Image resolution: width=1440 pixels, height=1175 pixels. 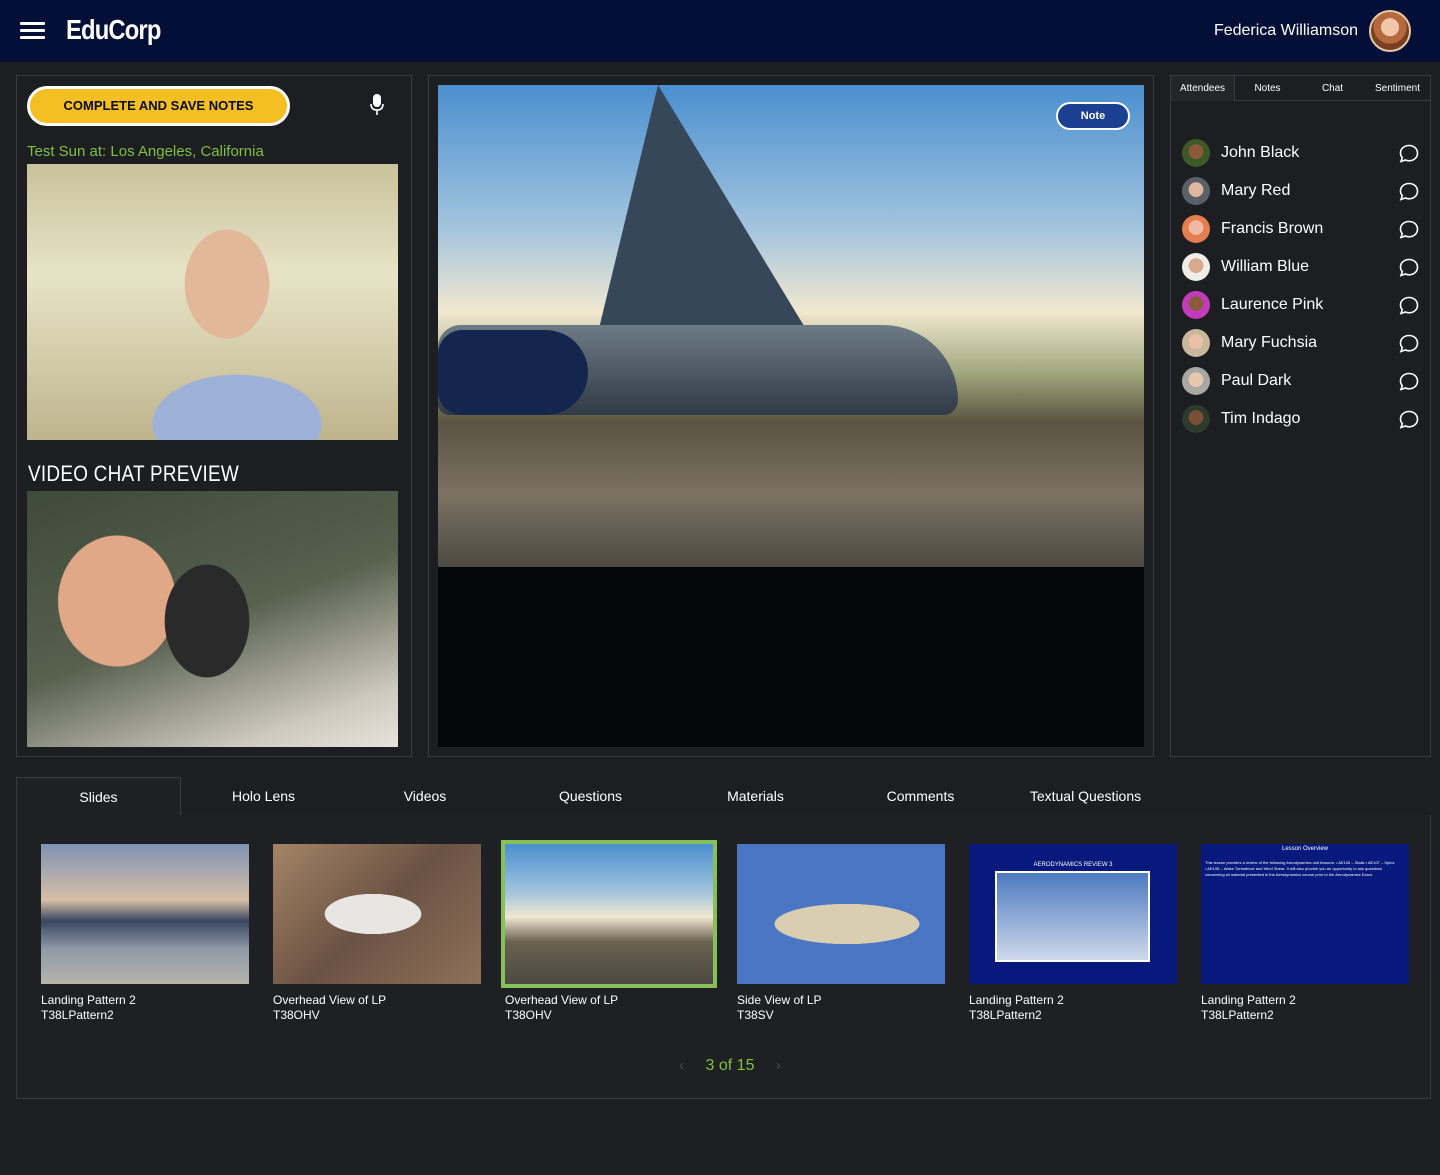 I want to click on attendee-name: Tim Indago, so click(x=1261, y=418).